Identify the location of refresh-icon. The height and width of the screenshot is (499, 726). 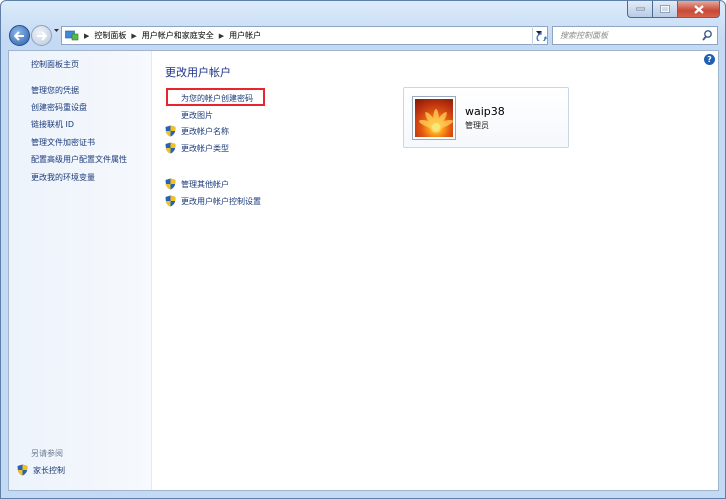
(541, 36).